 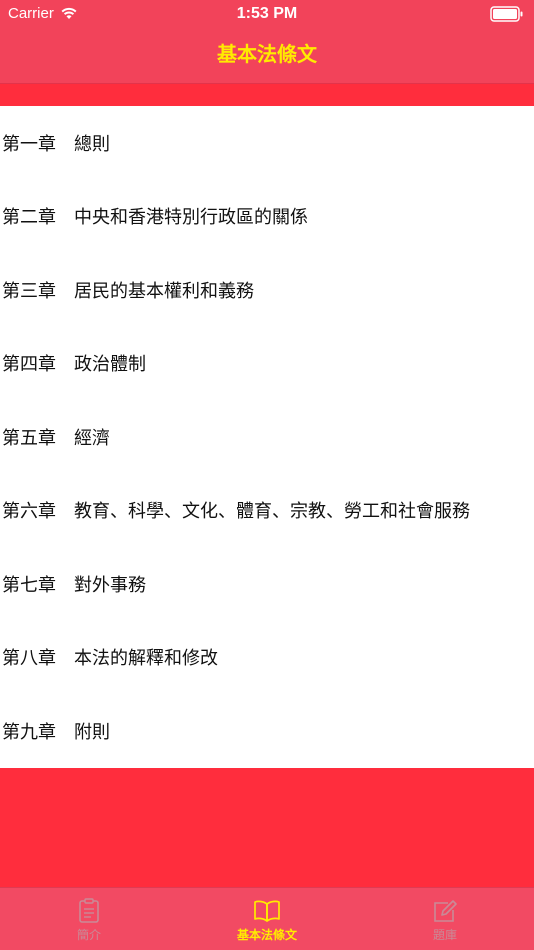 What do you see at coordinates (267, 143) in the screenshot?
I see `chapter-row: 第一章 總則` at bounding box center [267, 143].